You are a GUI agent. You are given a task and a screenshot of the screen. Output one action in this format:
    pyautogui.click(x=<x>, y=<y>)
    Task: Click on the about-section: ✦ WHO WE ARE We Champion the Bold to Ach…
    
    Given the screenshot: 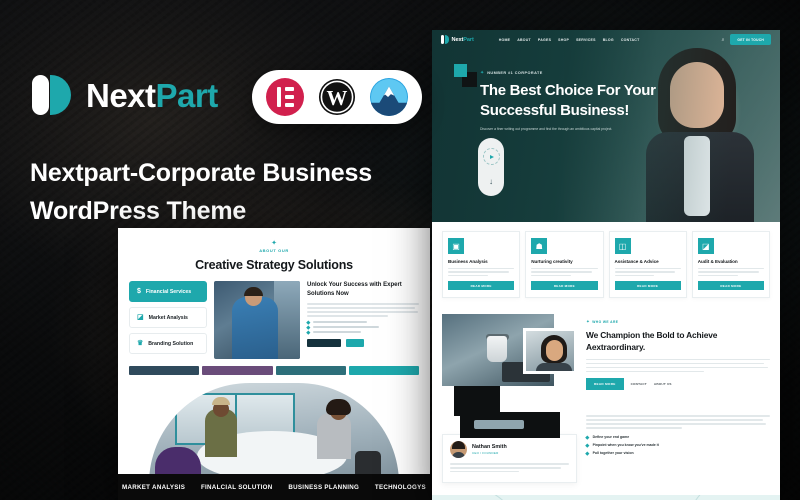 What is the action you would take?
    pyautogui.click(x=606, y=363)
    